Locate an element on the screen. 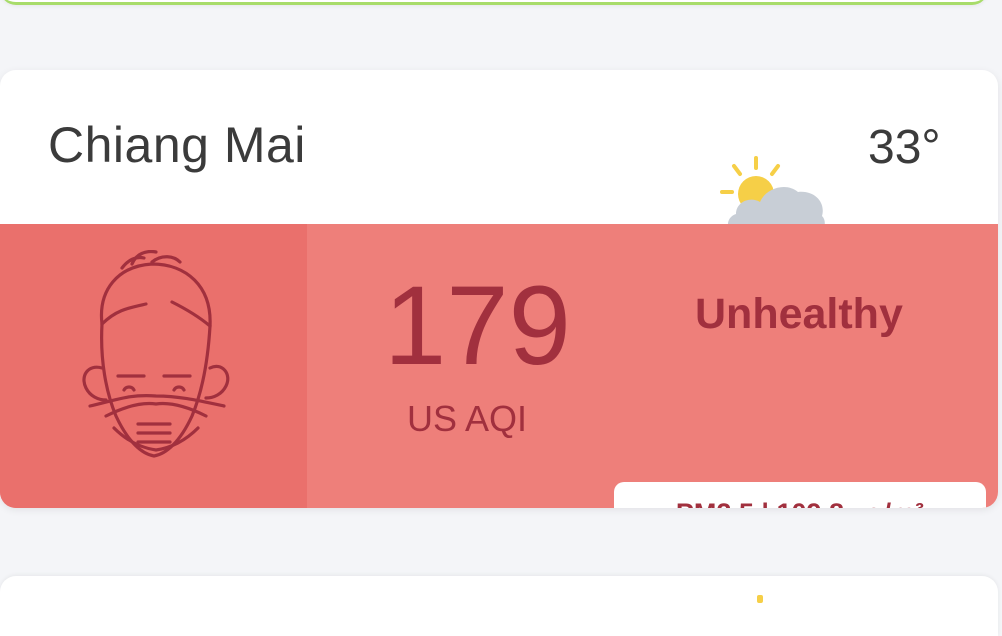 The image size is (1002, 636). face-mask-icon is located at coordinates (156, 354).